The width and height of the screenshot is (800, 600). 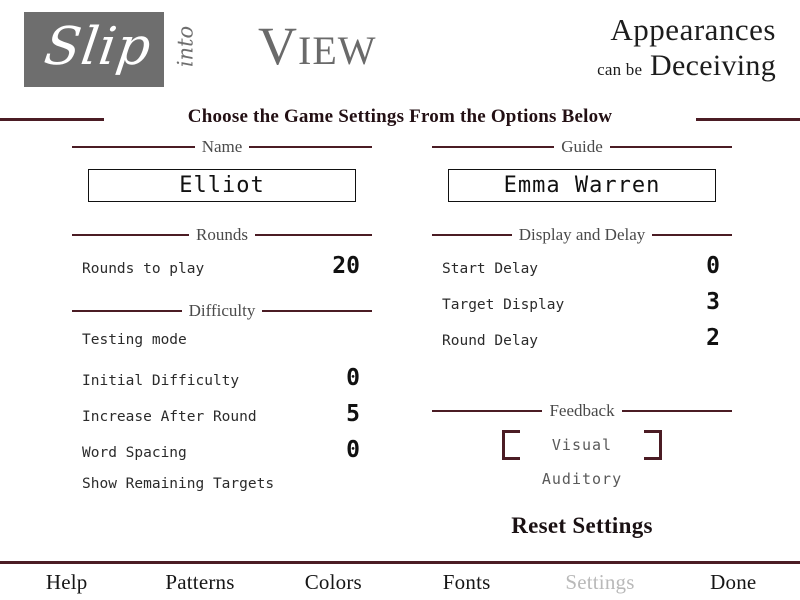 I want to click on setting-row: Rounds to play 20, so click(x=222, y=272).